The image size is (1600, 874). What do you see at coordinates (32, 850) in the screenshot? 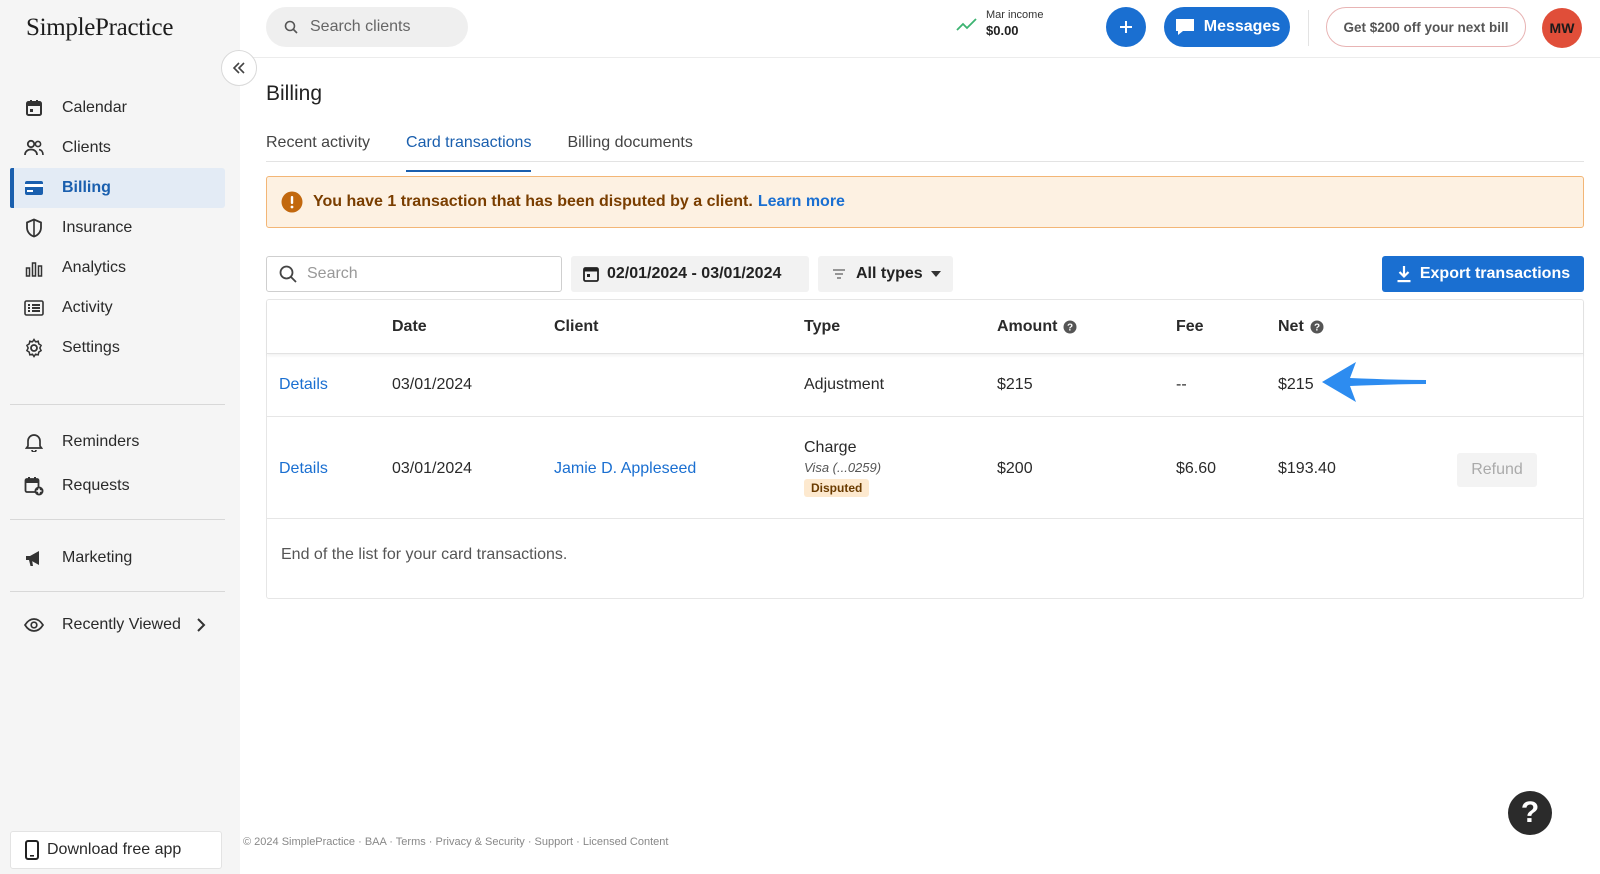
I see `phone-icon` at bounding box center [32, 850].